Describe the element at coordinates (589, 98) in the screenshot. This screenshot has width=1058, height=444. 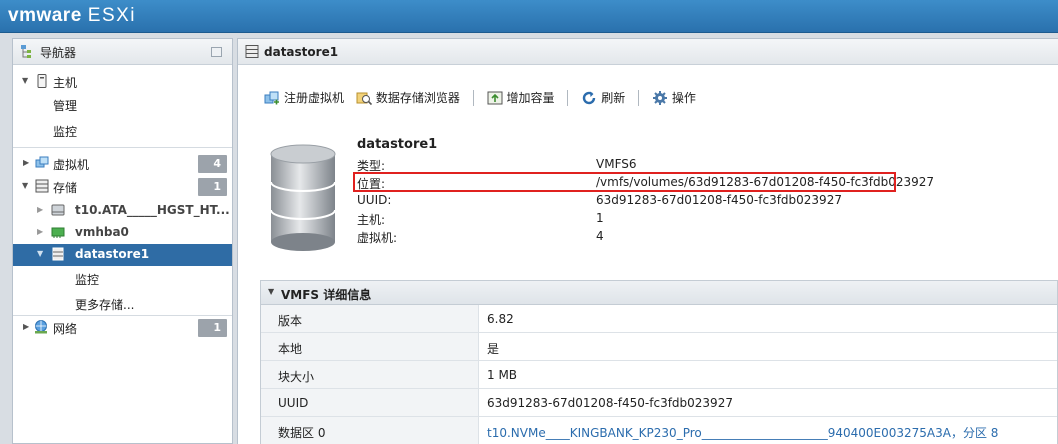
I see `refresh-icon` at that location.